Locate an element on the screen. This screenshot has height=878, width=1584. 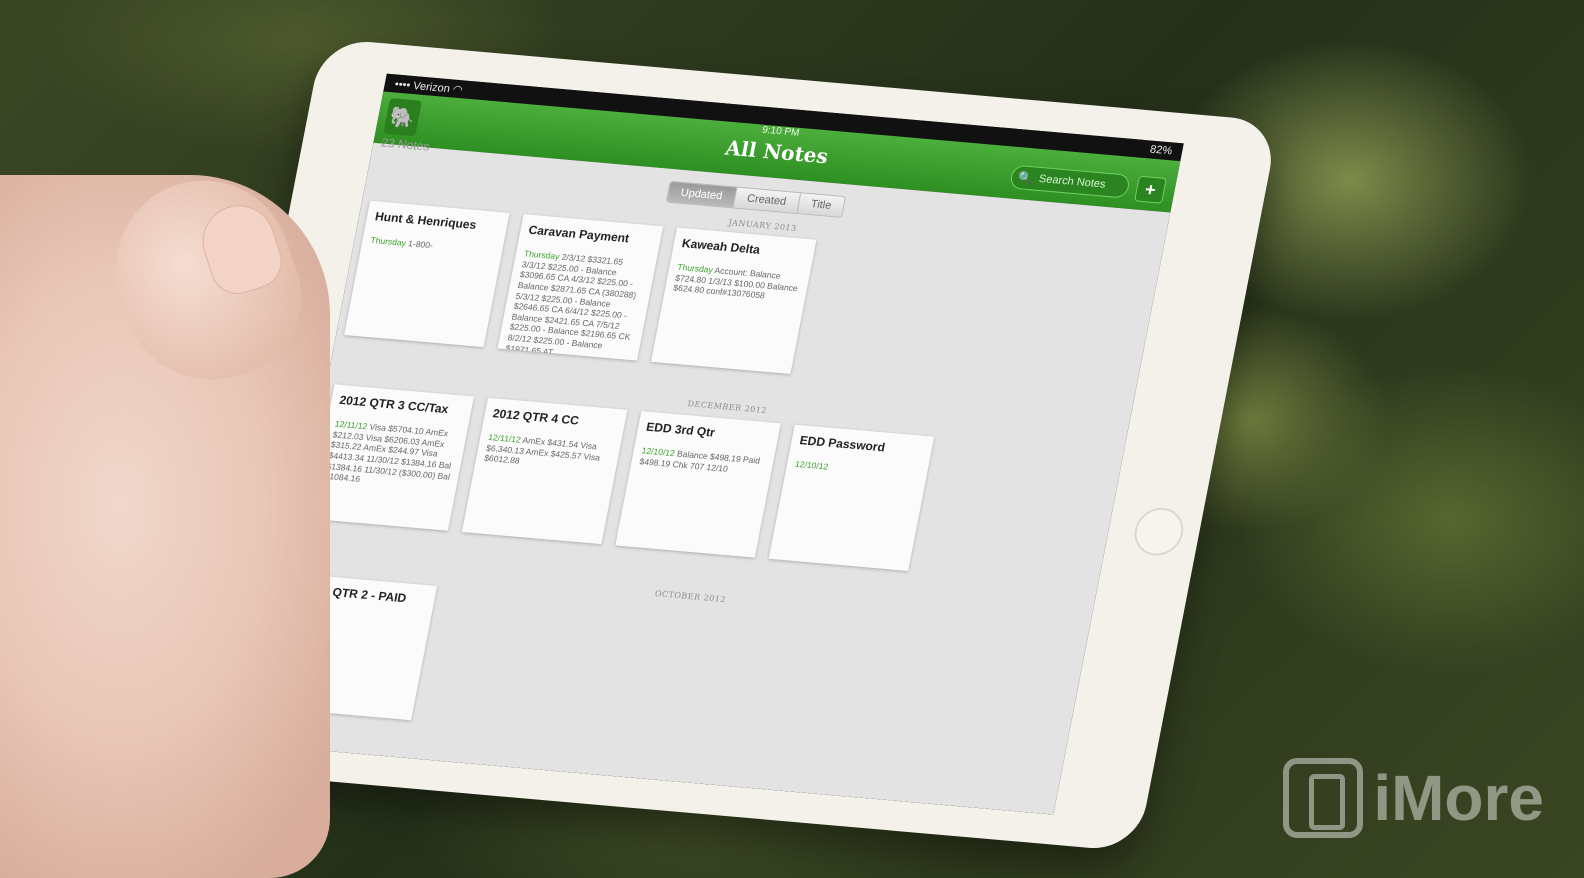
note-card: EDD Password 12/10/12 is located at coordinates (851, 498).